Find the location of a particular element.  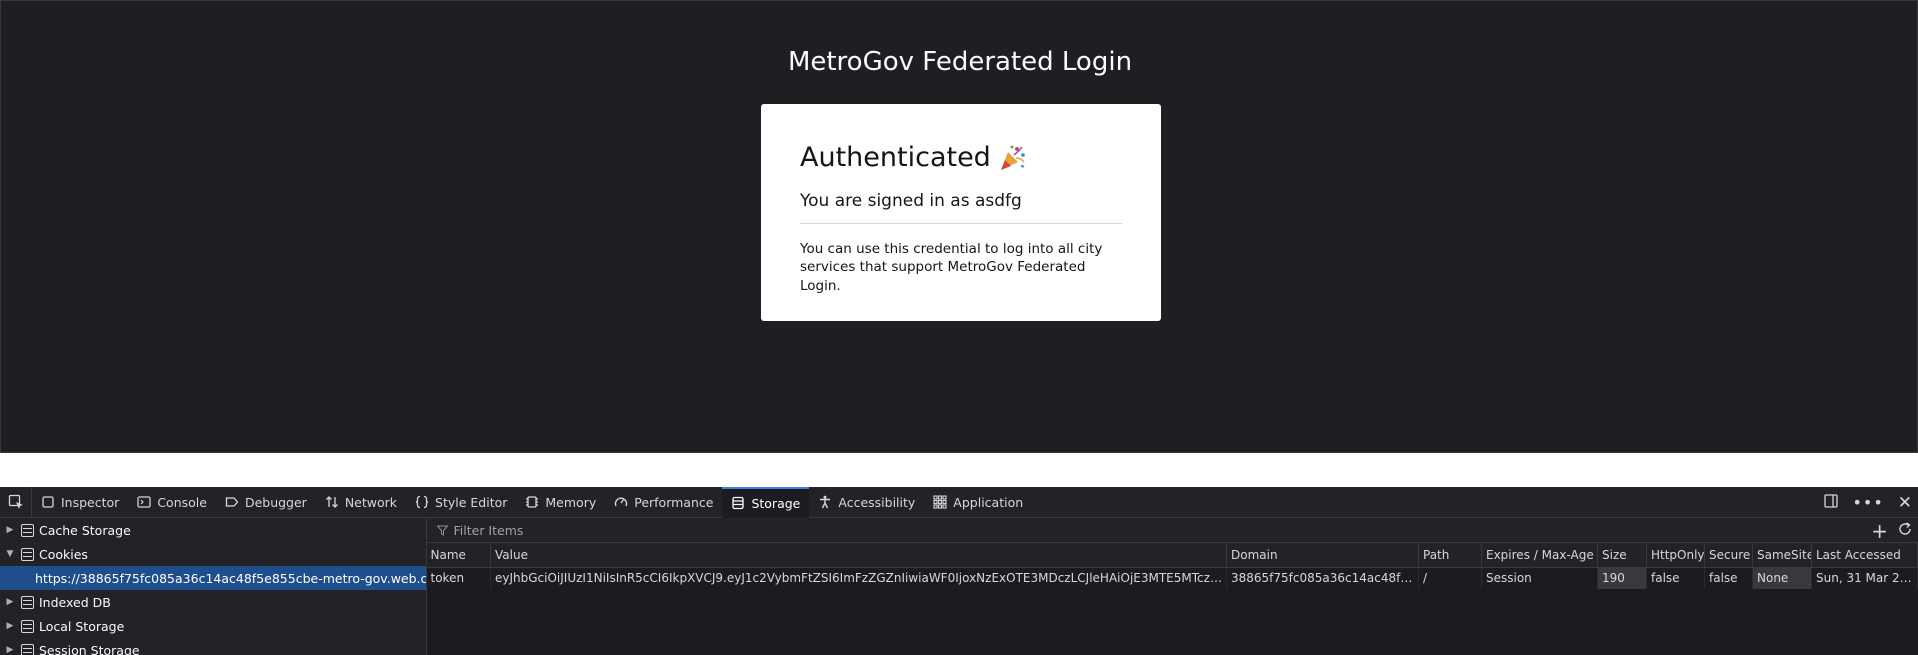

tab-label: Network is located at coordinates (371, 502).